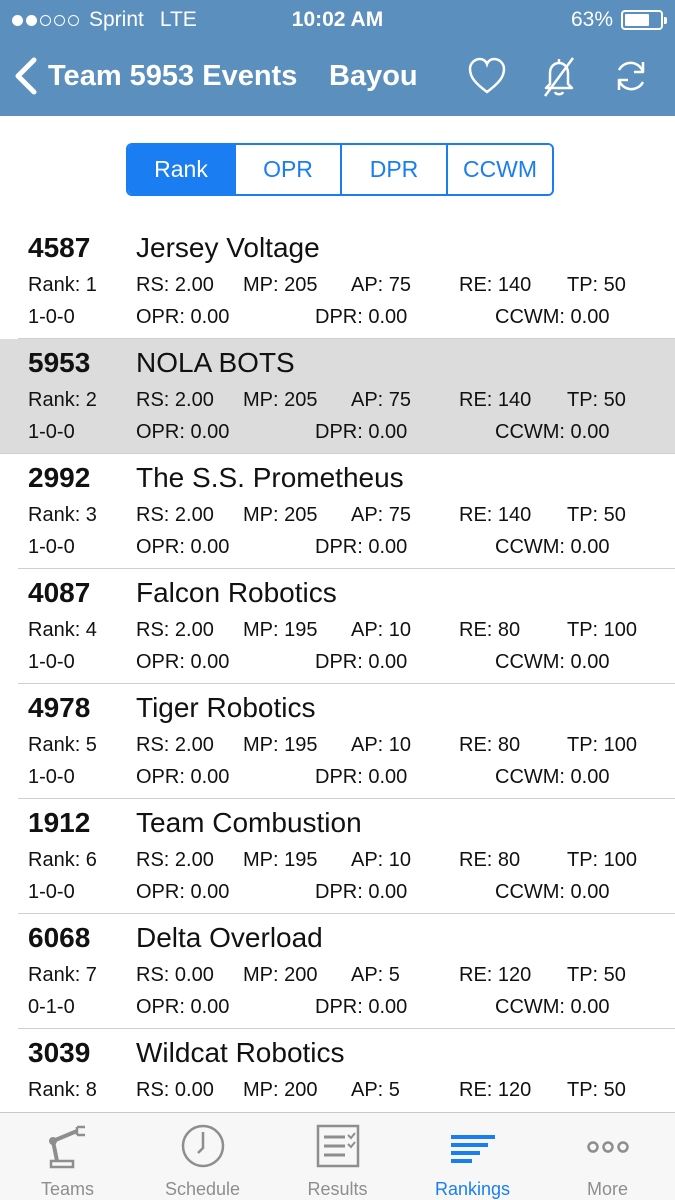 The width and height of the screenshot is (675, 1200). What do you see at coordinates (62, 745) in the screenshot?
I see `team-stat-rank: Rank: 5` at bounding box center [62, 745].